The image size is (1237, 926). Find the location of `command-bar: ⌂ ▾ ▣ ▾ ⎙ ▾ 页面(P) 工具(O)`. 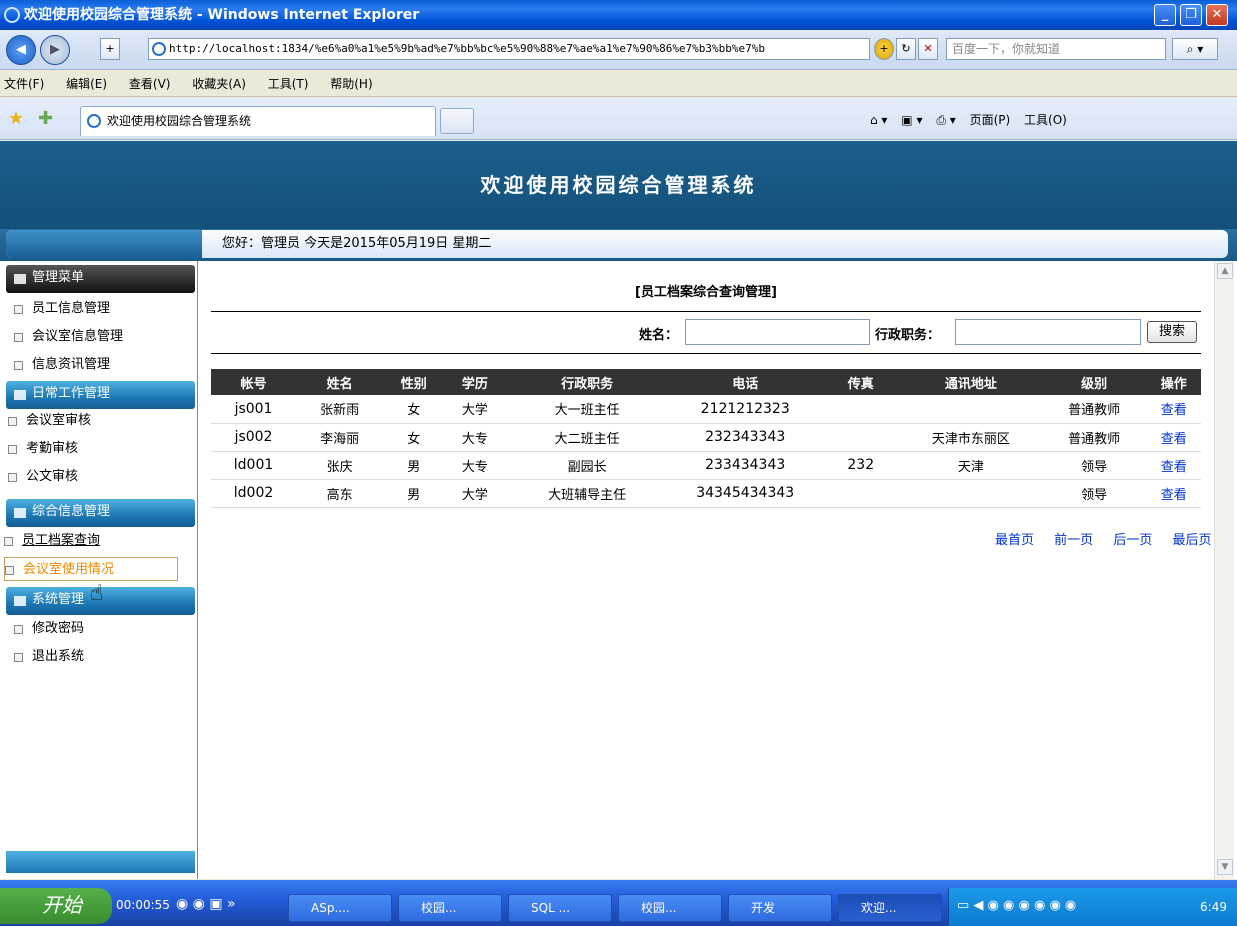

command-bar: ⌂ ▾ ▣ ▾ ⎙ ▾ 页面(P) 工具(O) is located at coordinates (973, 120).